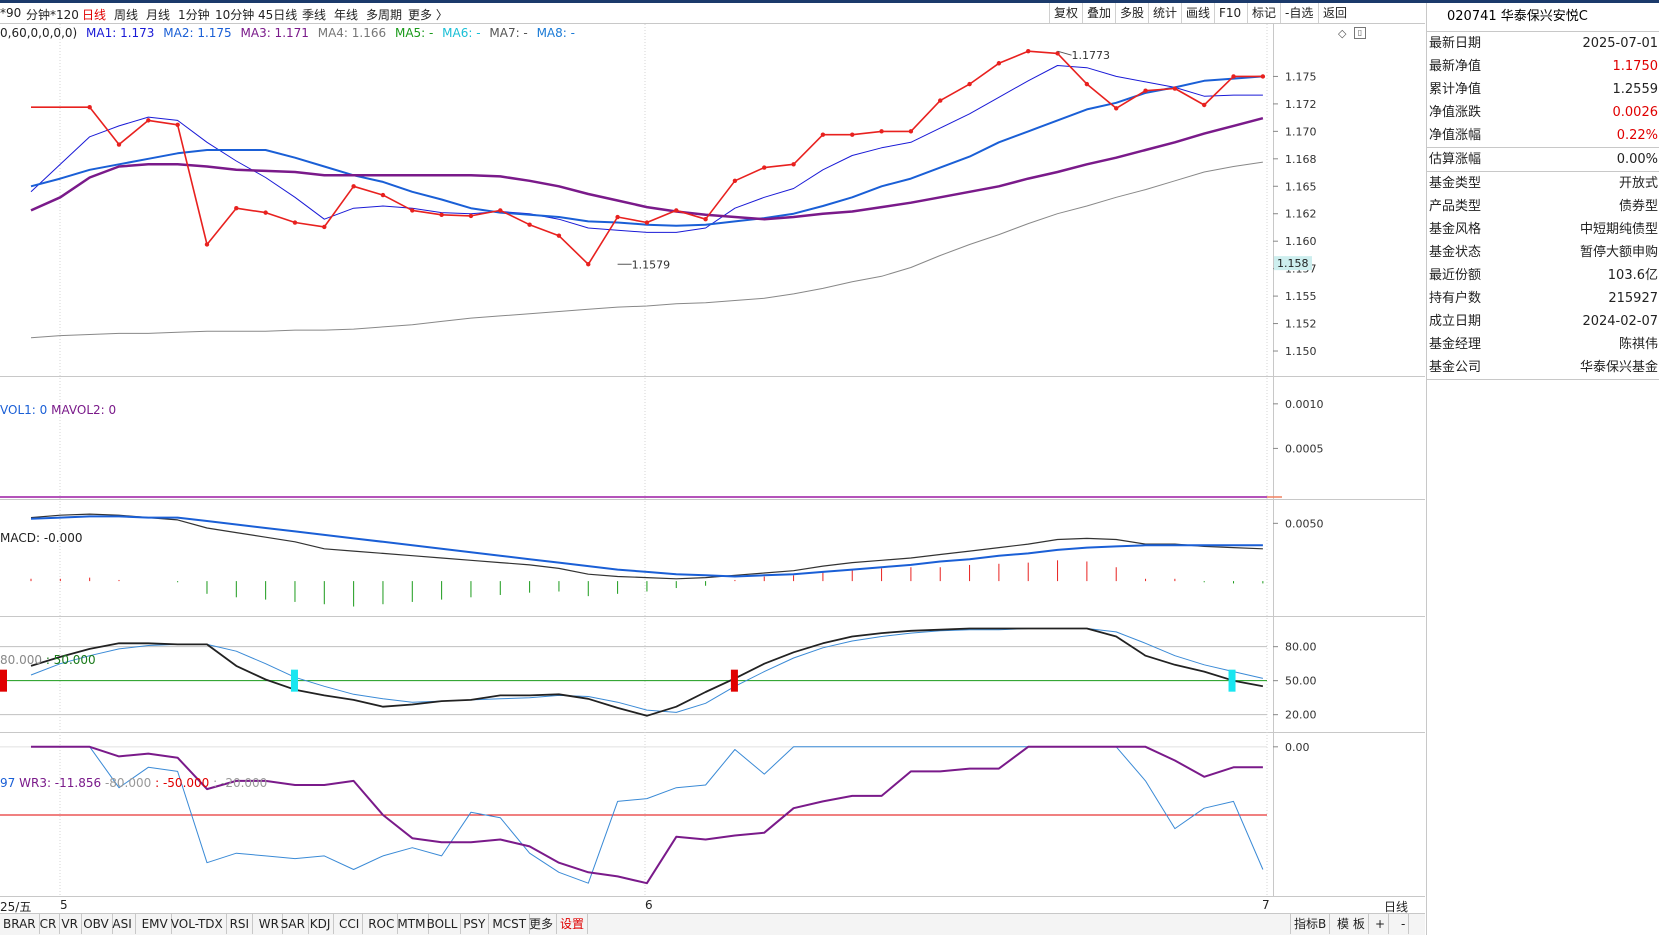 The height and width of the screenshot is (935, 1659). What do you see at coordinates (1091, 55) in the screenshot?
I see `annotation-label: 1.1773` at bounding box center [1091, 55].